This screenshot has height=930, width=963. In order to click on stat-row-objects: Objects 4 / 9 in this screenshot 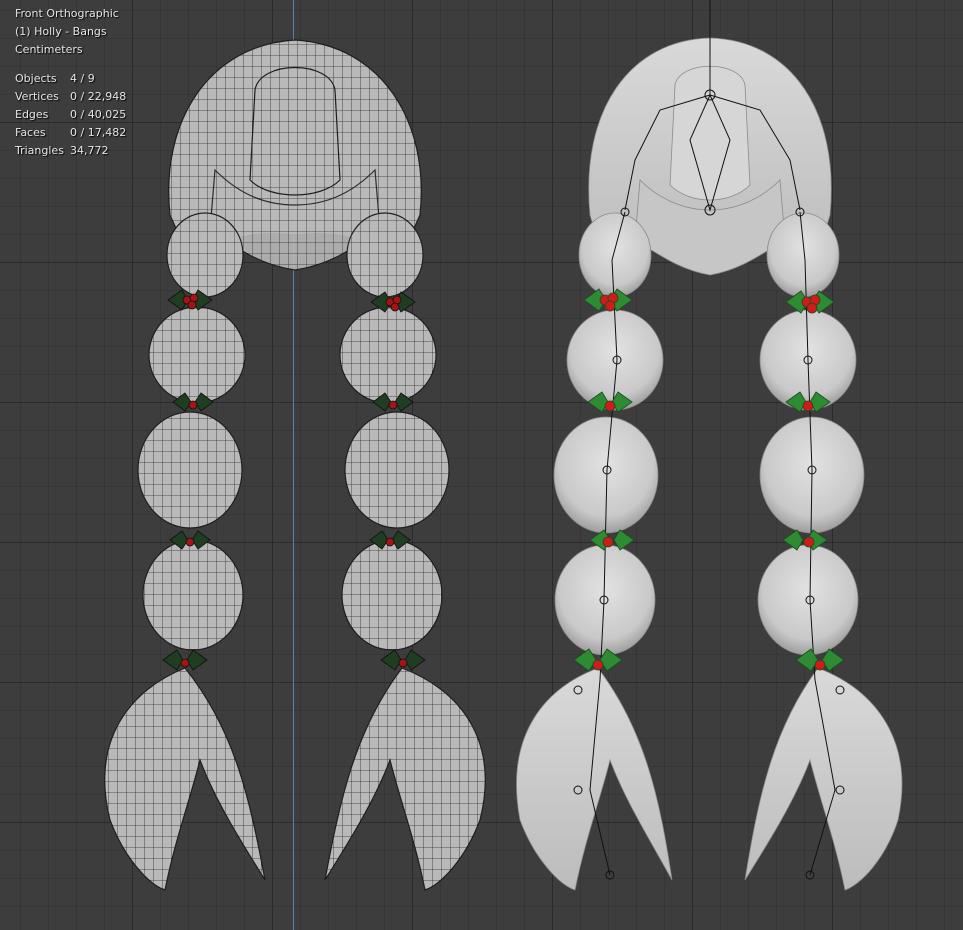, I will do `click(70, 79)`.